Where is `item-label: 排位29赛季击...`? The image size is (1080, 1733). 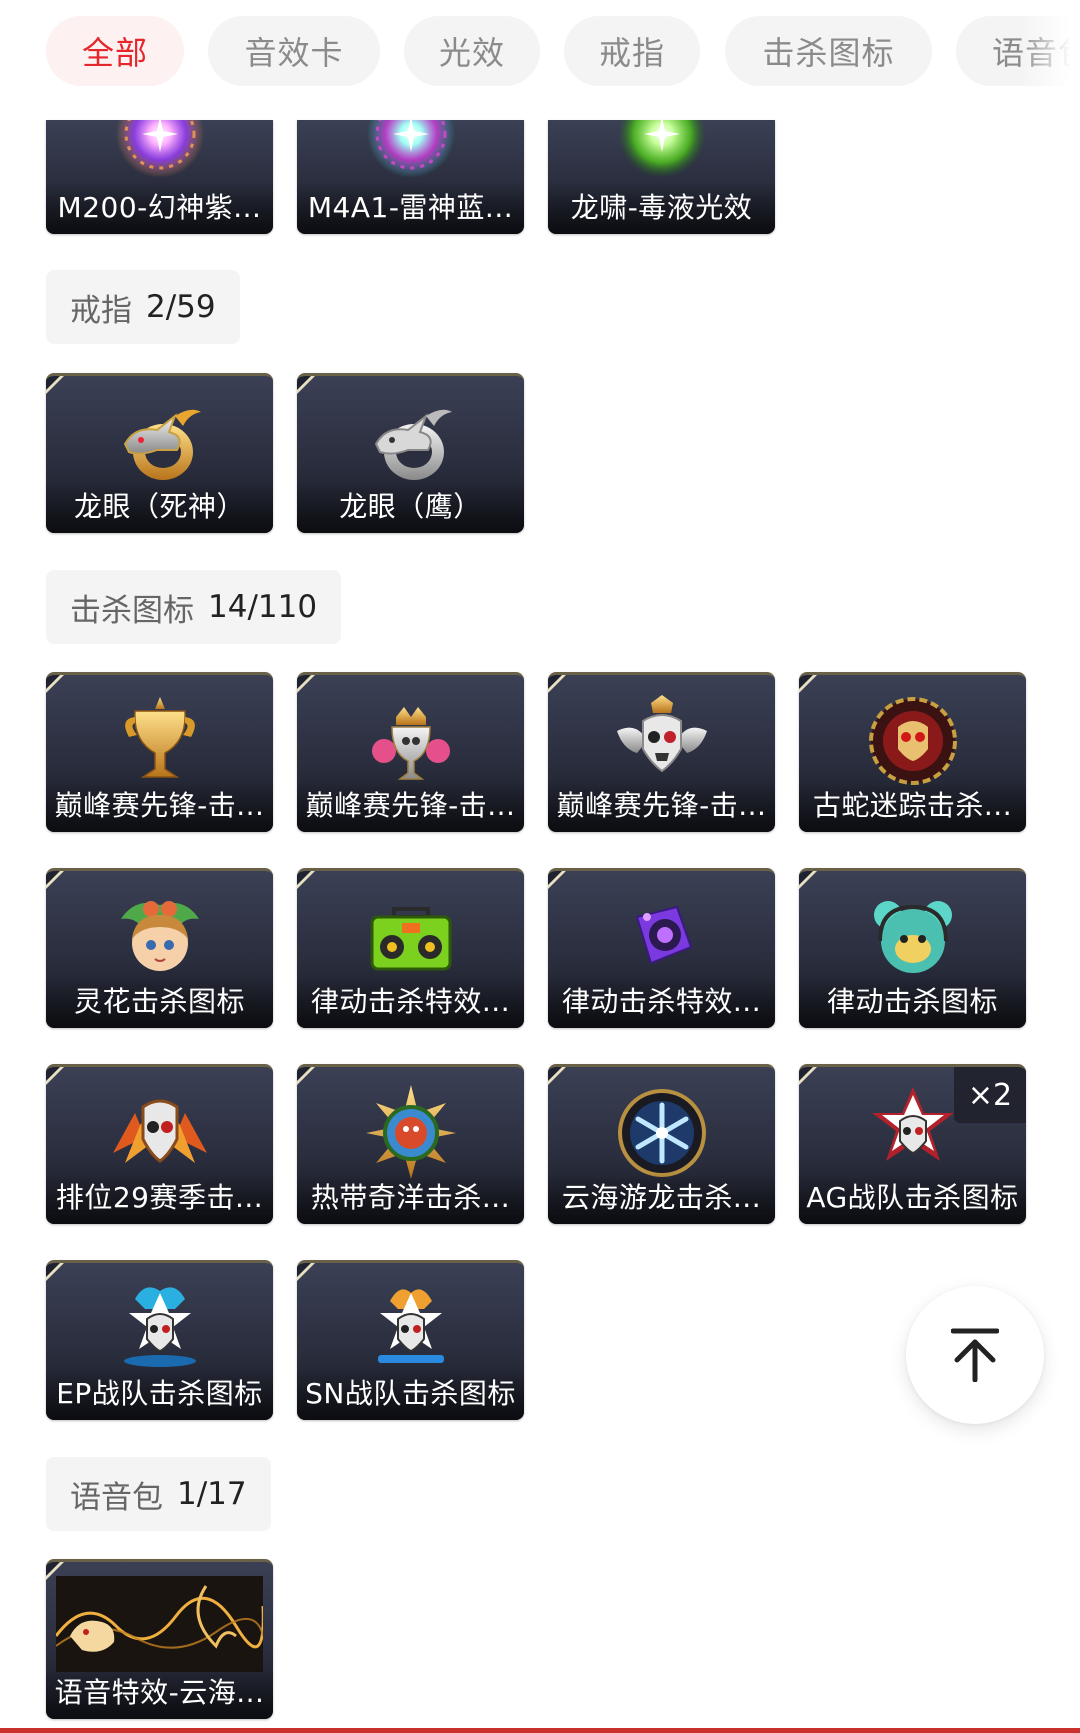
item-label: 排位29赛季击... is located at coordinates (159, 1198).